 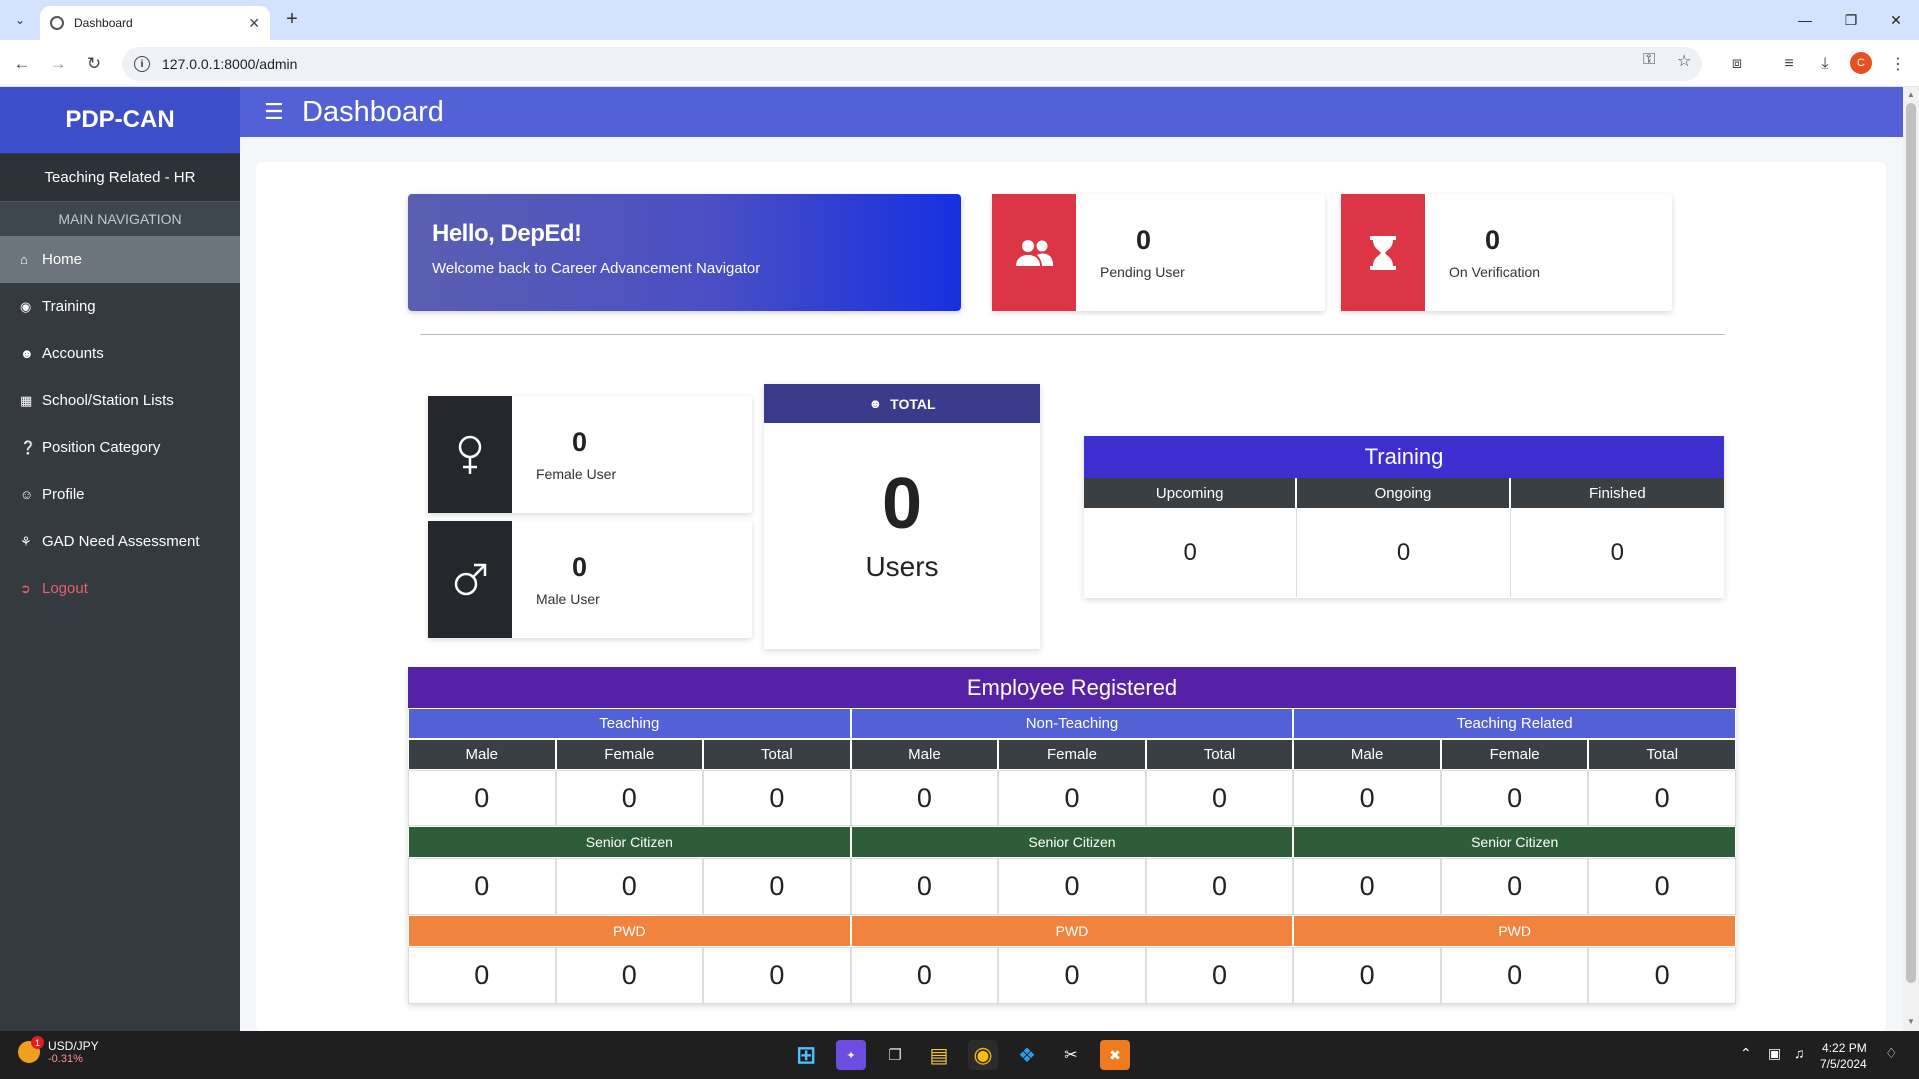 What do you see at coordinates (983, 1055) in the screenshot?
I see `chrome-icon: ◉` at bounding box center [983, 1055].